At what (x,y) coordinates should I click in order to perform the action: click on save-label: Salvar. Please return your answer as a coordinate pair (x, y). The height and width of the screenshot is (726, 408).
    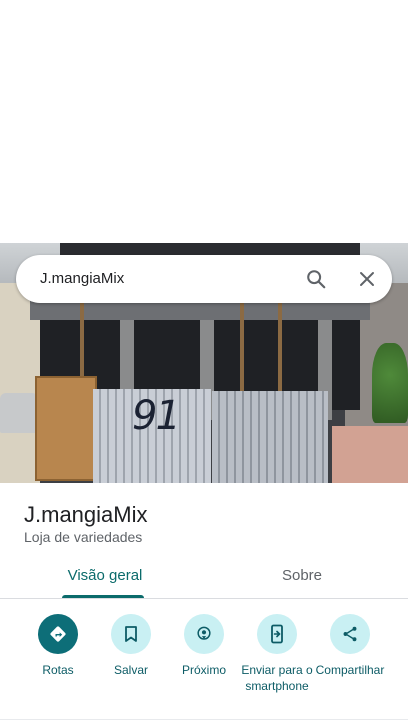
    Looking at the image, I should click on (130, 670).